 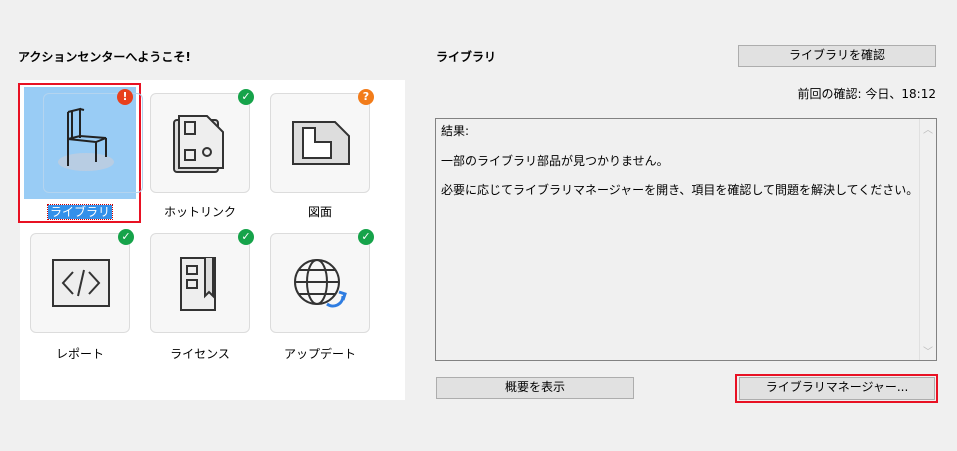 What do you see at coordinates (104, 57) in the screenshot?
I see `welcome-title: アクションセンターへようこそ!` at bounding box center [104, 57].